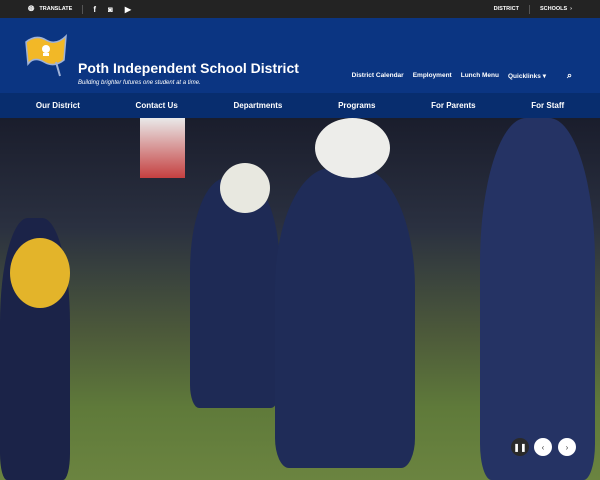  What do you see at coordinates (543, 447) in the screenshot?
I see `previous-slide-button: ‹` at bounding box center [543, 447].